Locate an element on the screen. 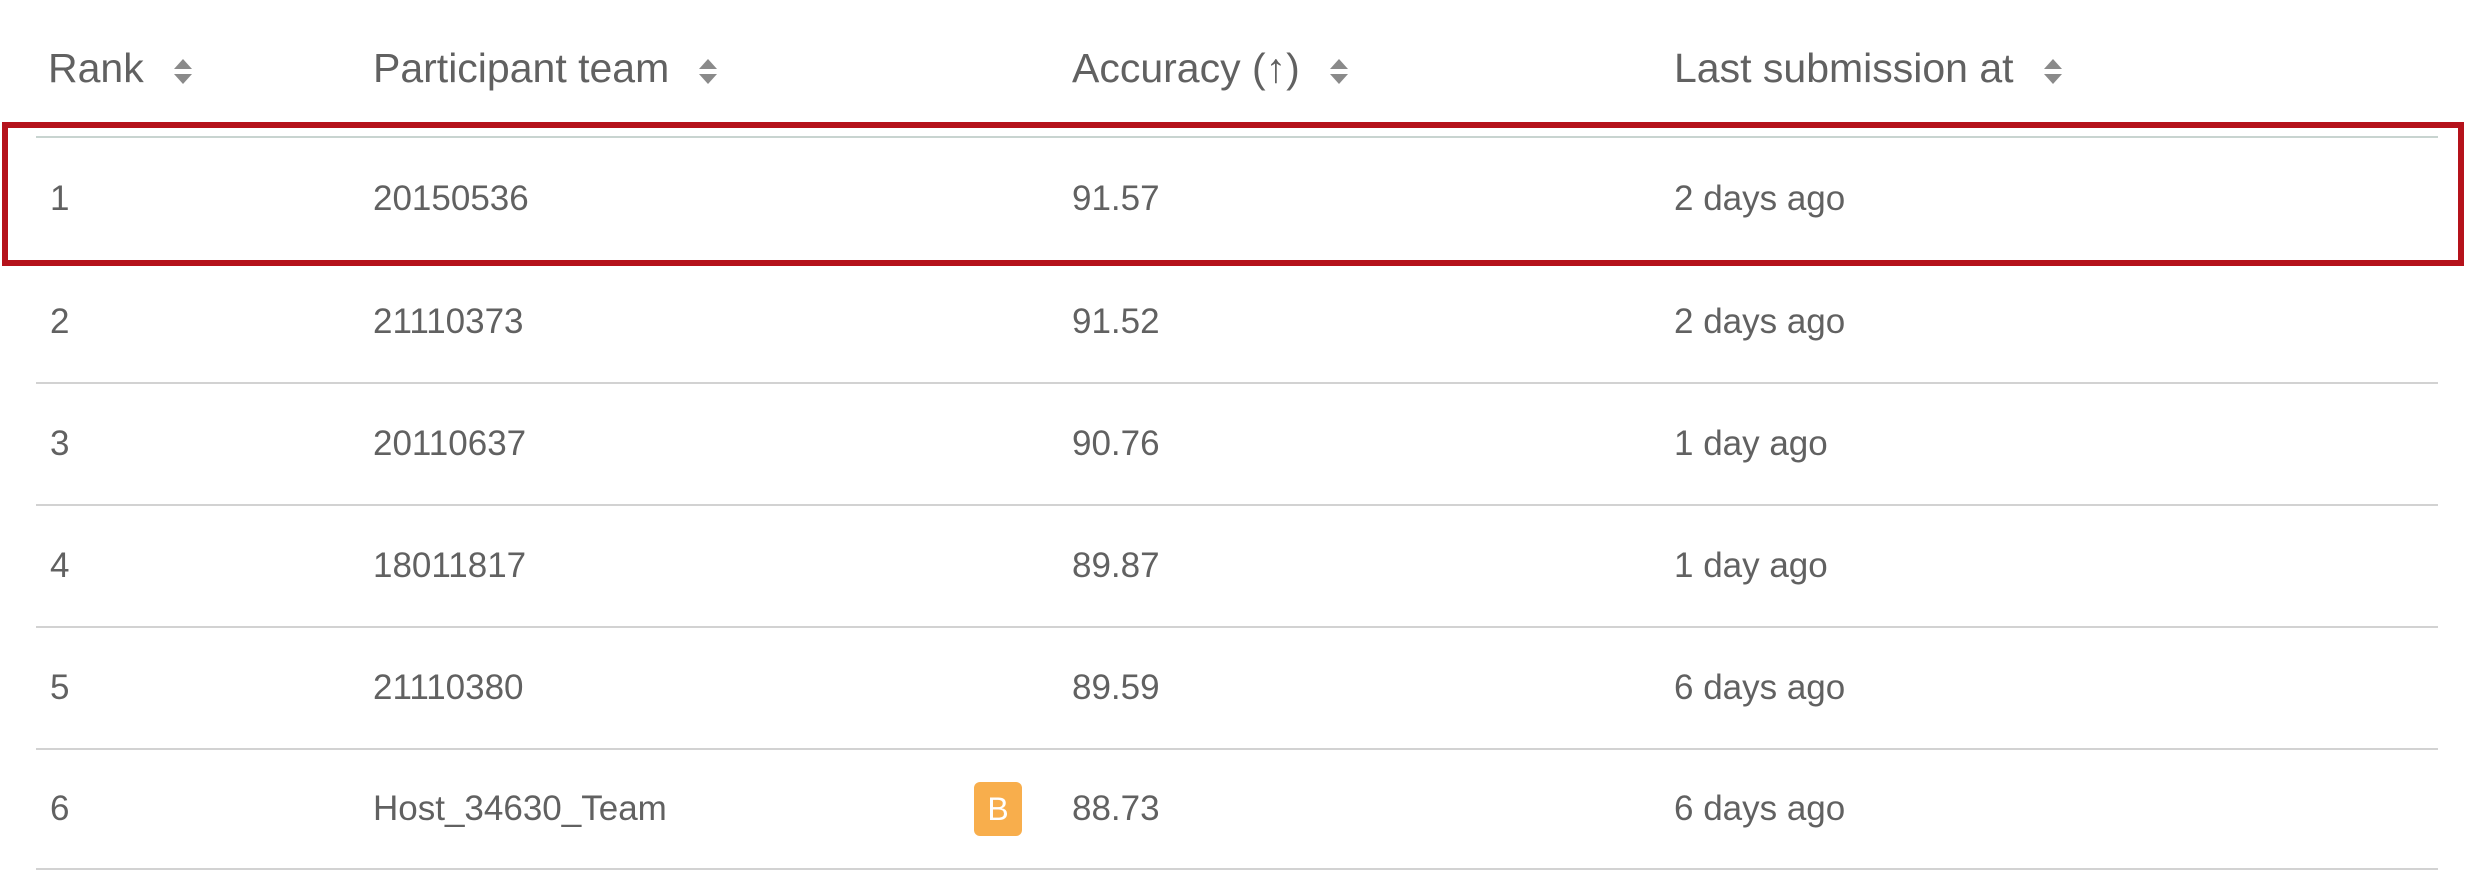  rank-cell: 6 is located at coordinates (60, 808).